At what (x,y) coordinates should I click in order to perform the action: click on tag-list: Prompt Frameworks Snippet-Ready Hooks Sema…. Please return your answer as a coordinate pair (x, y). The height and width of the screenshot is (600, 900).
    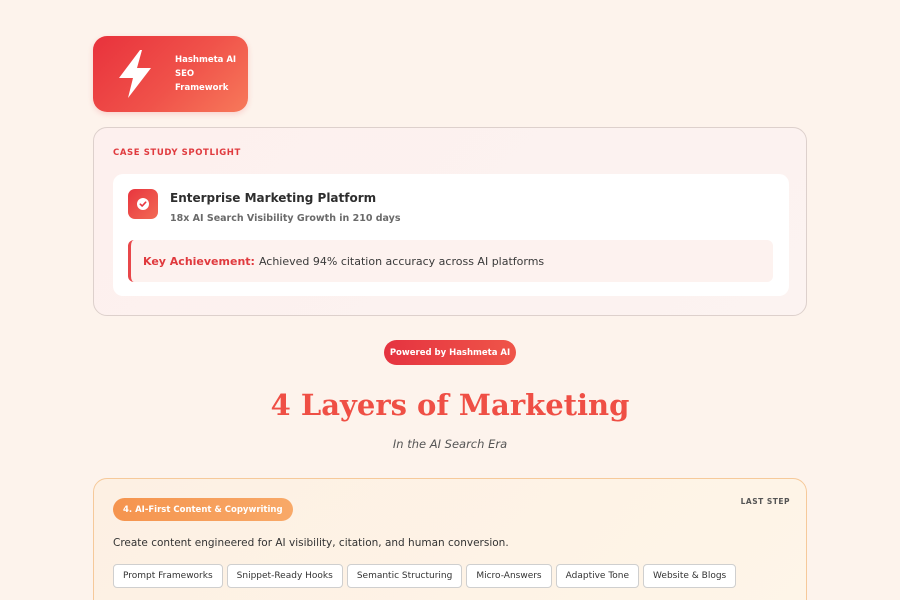
    Looking at the image, I should click on (453, 578).